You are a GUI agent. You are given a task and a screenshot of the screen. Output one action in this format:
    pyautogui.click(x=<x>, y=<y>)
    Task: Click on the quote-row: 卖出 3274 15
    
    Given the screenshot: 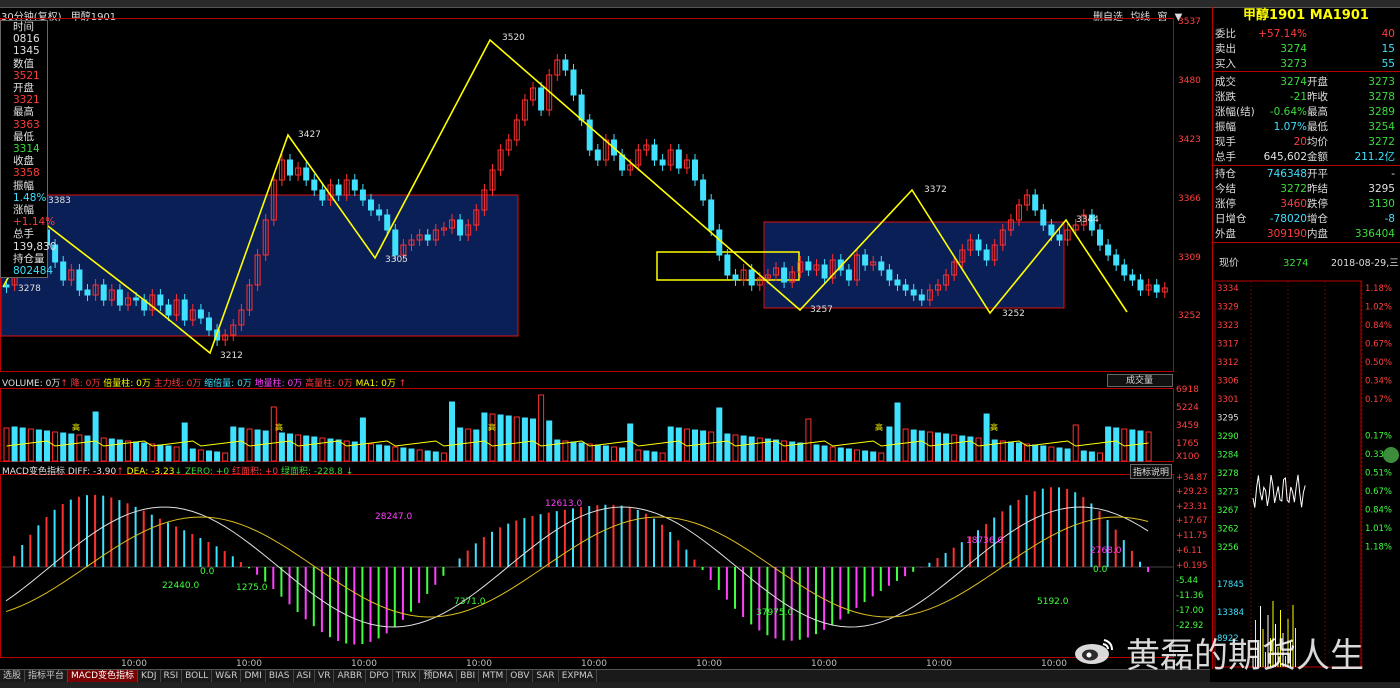 What is the action you would take?
    pyautogui.click(x=1307, y=49)
    